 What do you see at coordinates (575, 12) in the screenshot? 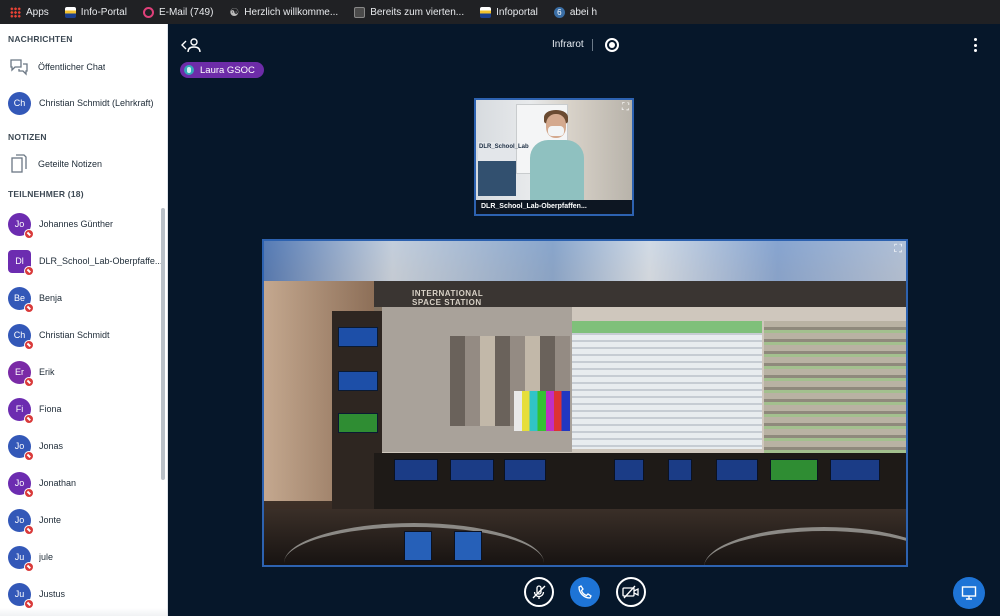
I see `bookmark-abei: 6 abei h` at bounding box center [575, 12].